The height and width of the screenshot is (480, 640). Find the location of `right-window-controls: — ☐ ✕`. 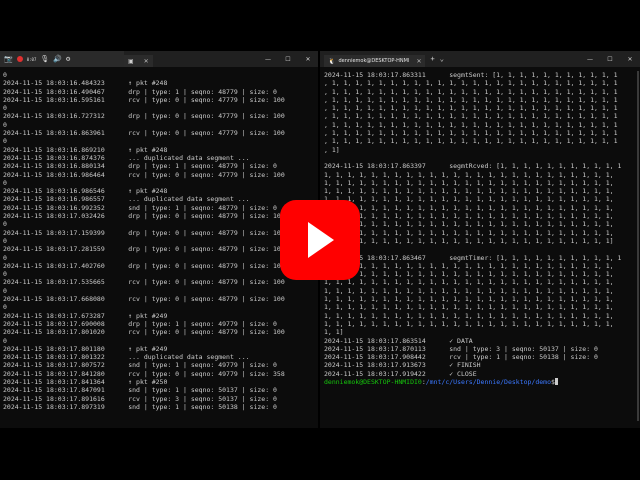

right-window-controls: — ☐ ✕ is located at coordinates (610, 59).